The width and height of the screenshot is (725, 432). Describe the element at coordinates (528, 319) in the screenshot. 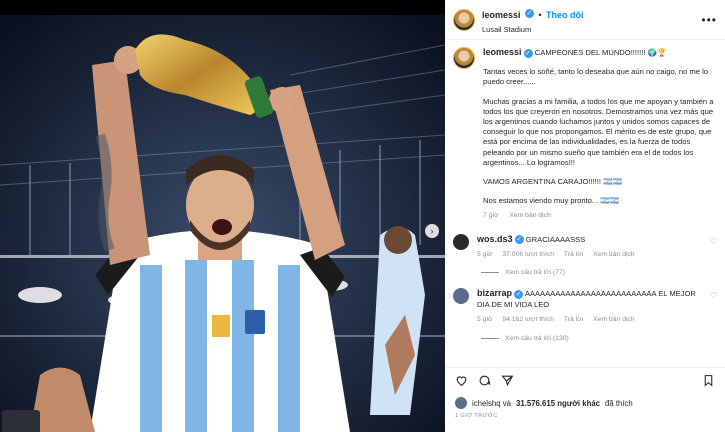

I see `comment-likes: 84.162 lượt thích` at that location.